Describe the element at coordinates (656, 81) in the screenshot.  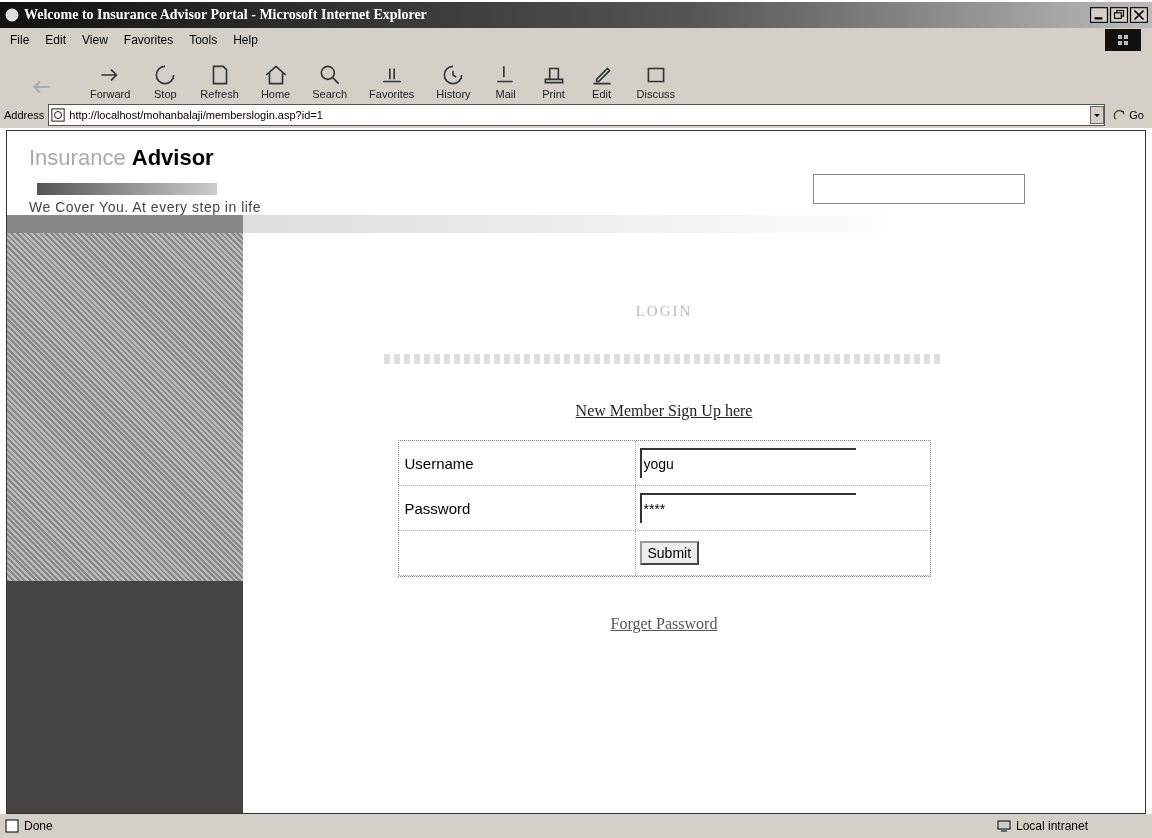
I see `toolbar-button: Discuss` at that location.